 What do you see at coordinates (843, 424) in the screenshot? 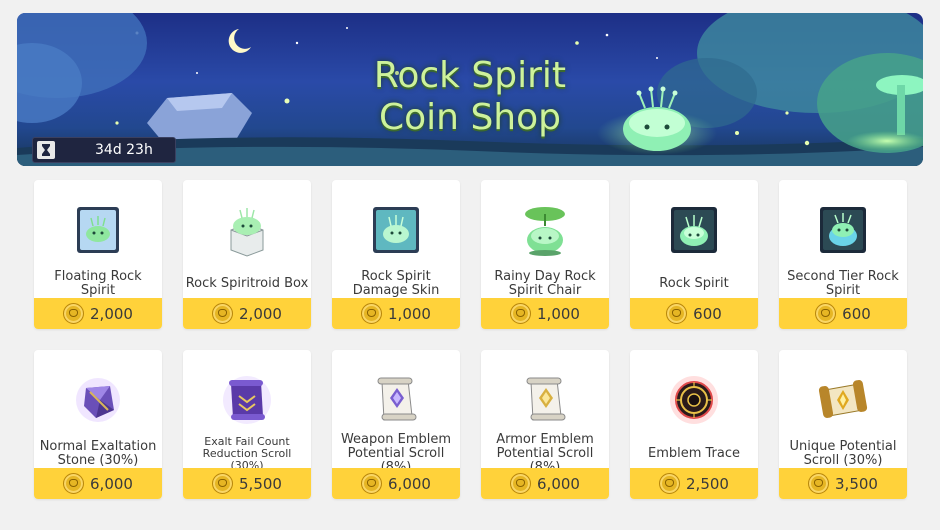
I see `shop-item-card: Unique Potential Scroll (30%) 3,500` at bounding box center [843, 424].